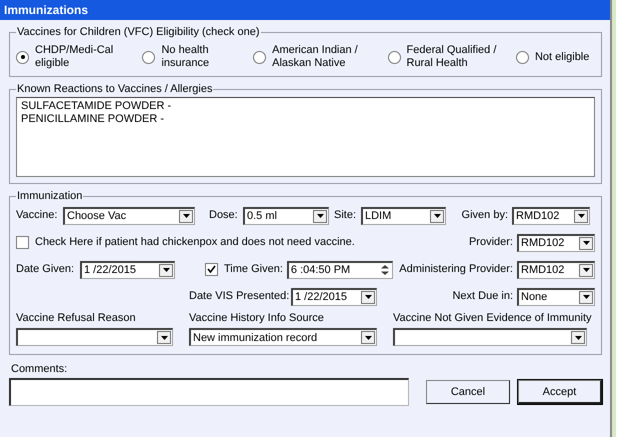  Describe the element at coordinates (286, 215) in the screenshot. I see `dose-dropdown: 0.5 ml` at that location.